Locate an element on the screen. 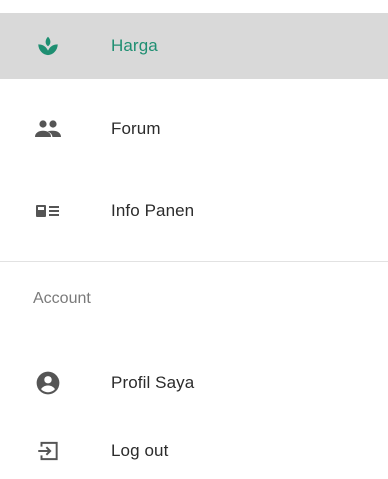 The width and height of the screenshot is (388, 479). sprout-icon is located at coordinates (48, 46).